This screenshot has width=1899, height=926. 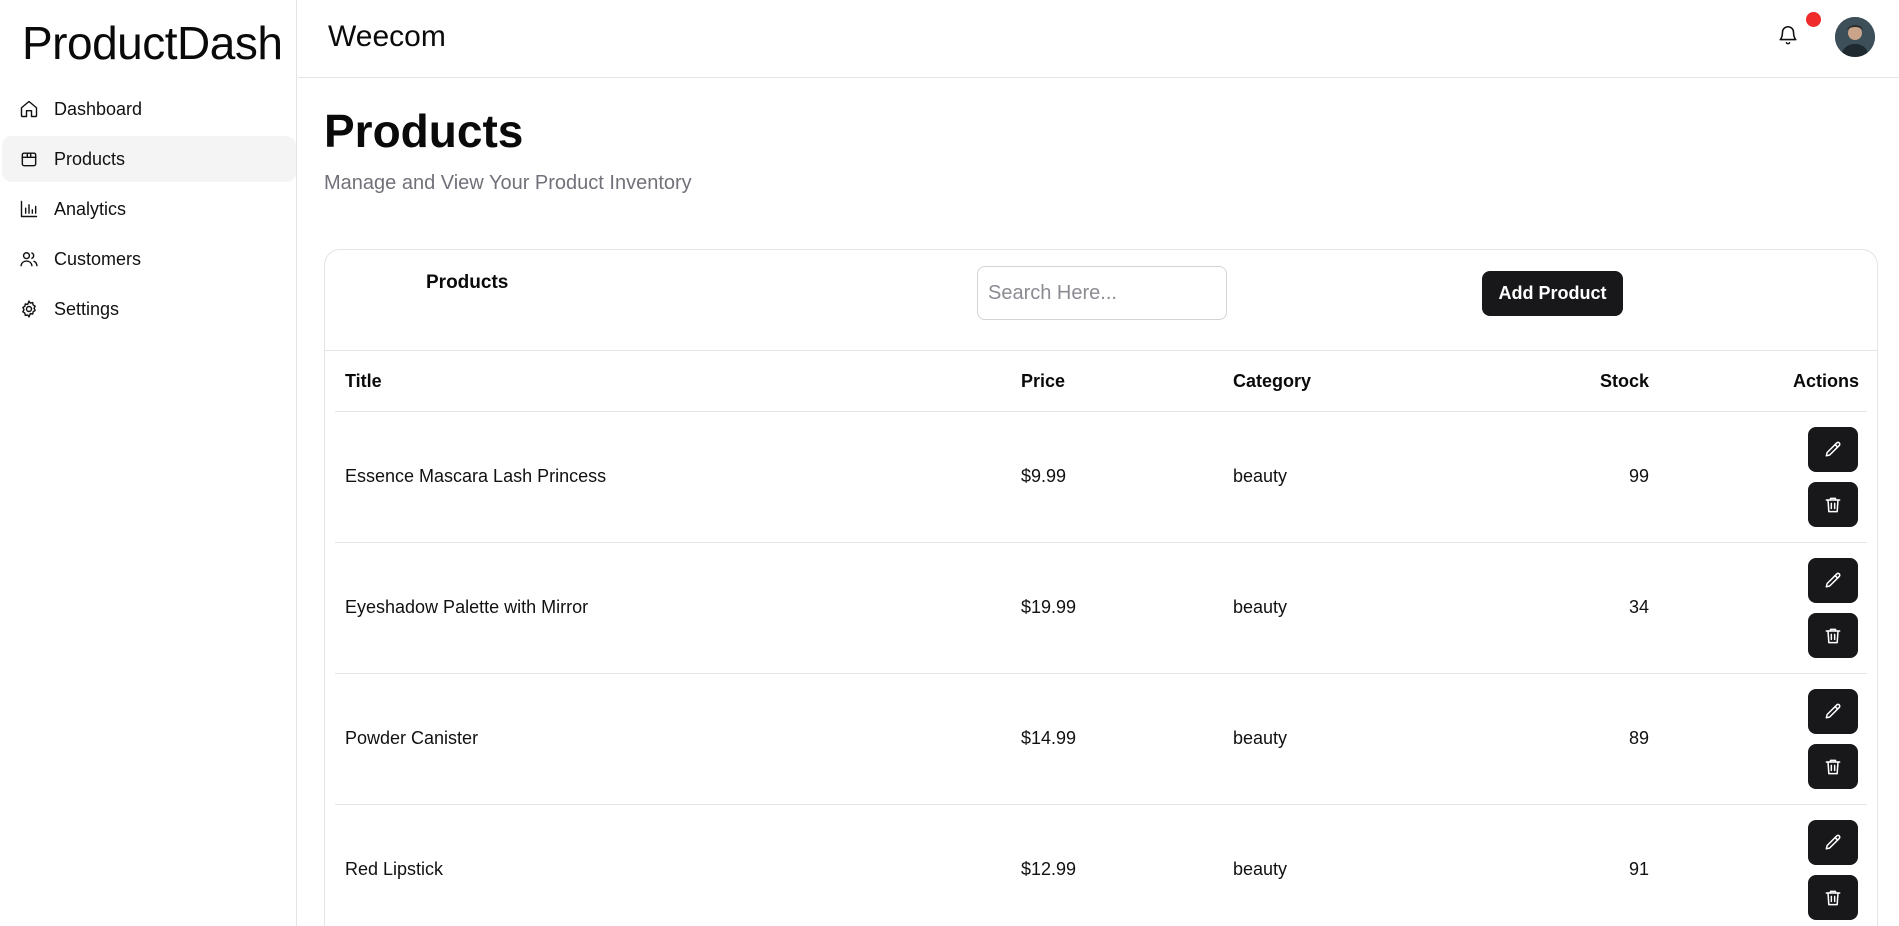 What do you see at coordinates (1049, 738) in the screenshot?
I see `product-price: $14.99` at bounding box center [1049, 738].